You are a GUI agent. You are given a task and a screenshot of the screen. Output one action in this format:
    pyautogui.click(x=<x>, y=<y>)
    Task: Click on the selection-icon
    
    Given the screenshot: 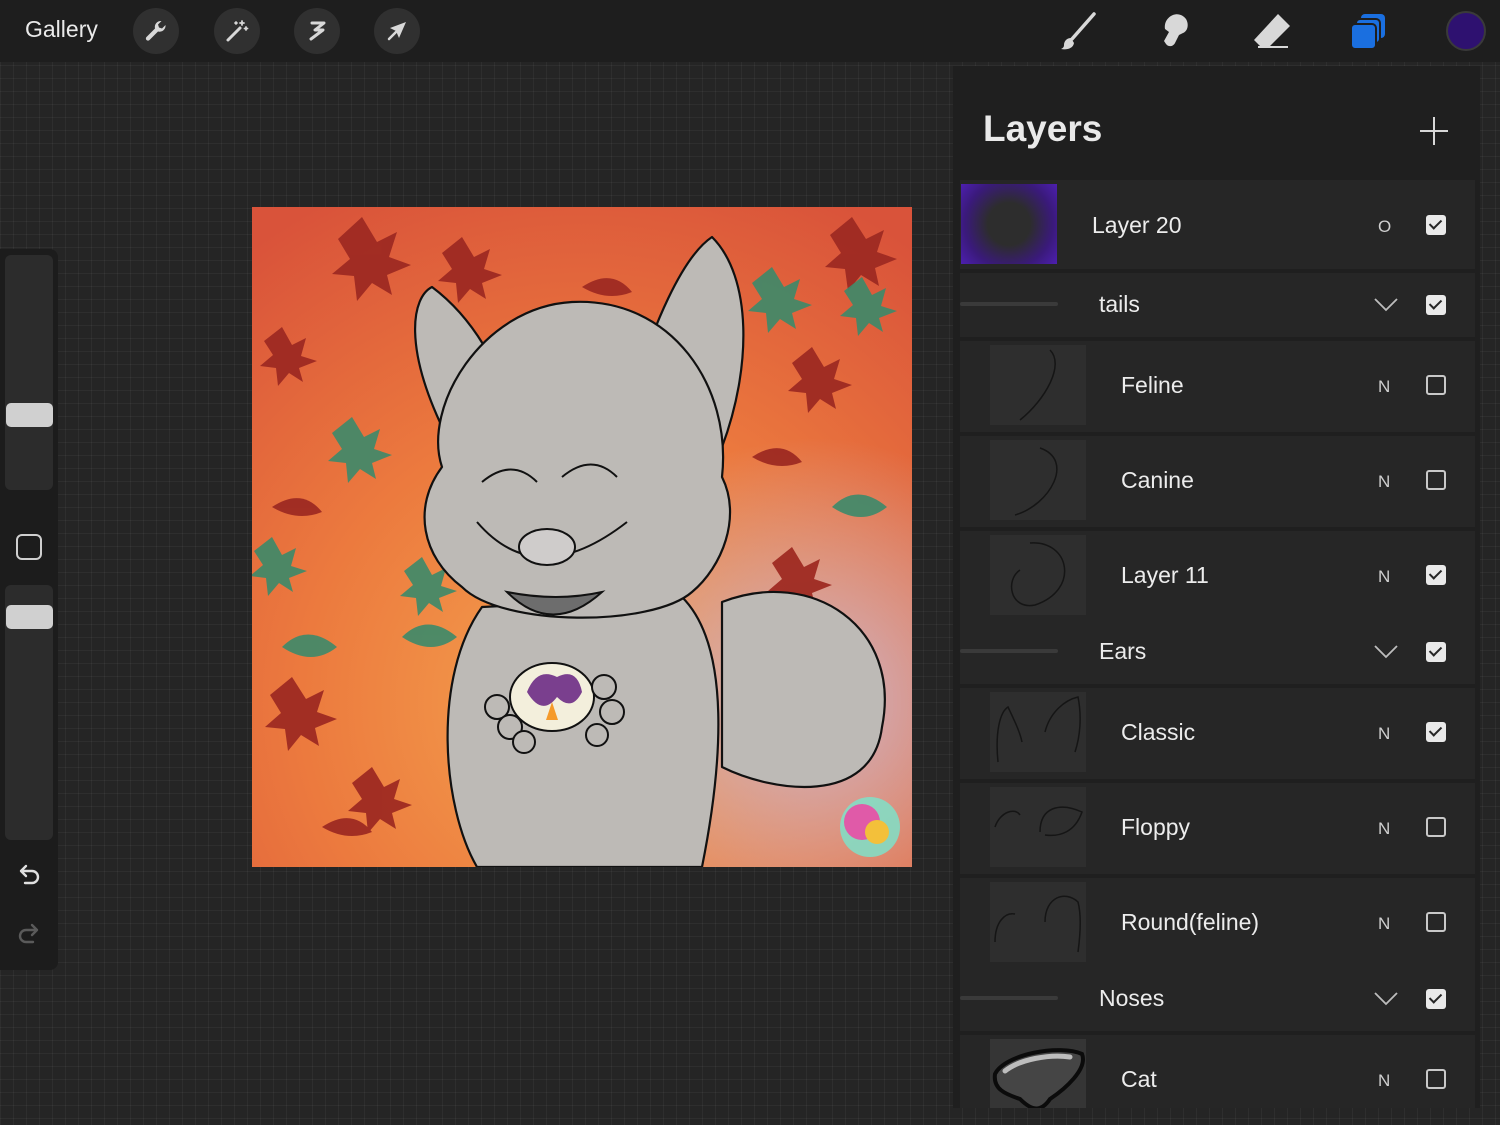 What is the action you would take?
    pyautogui.click(x=317, y=31)
    